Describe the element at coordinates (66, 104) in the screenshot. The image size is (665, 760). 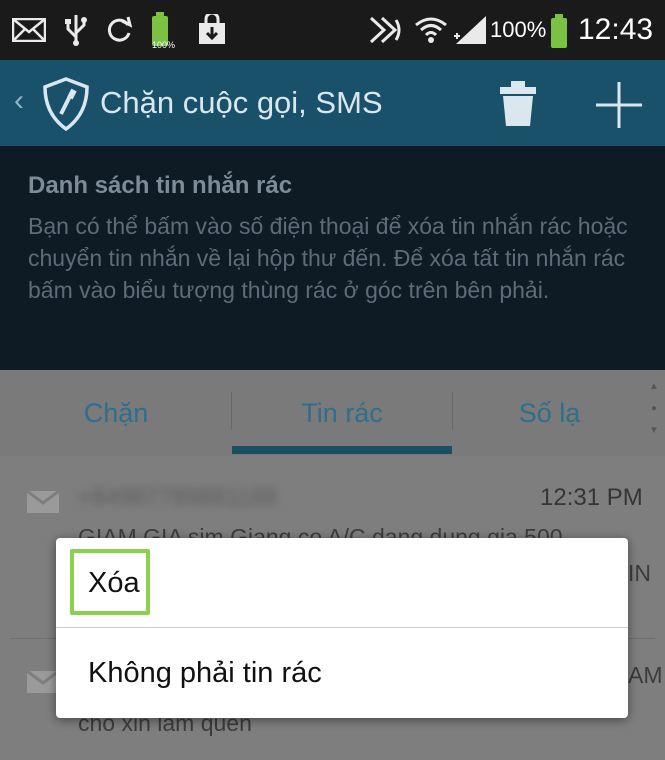
I see `shield-icon` at that location.